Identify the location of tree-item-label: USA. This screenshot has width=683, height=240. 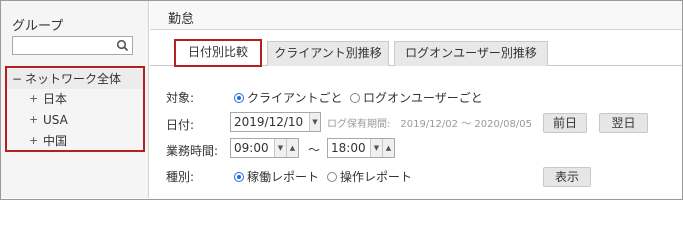
(55, 120).